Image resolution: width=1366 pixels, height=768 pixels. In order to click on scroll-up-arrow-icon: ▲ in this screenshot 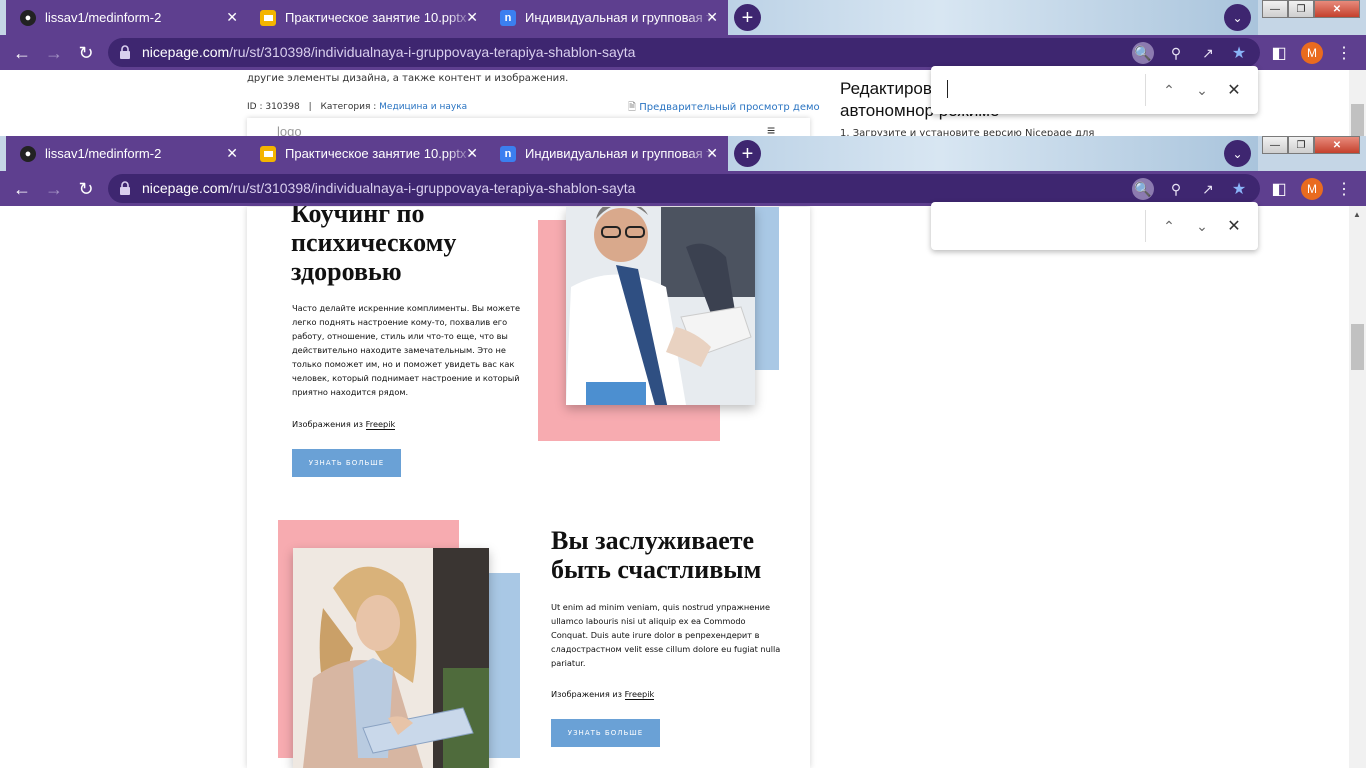, I will do `click(1357, 214)`.